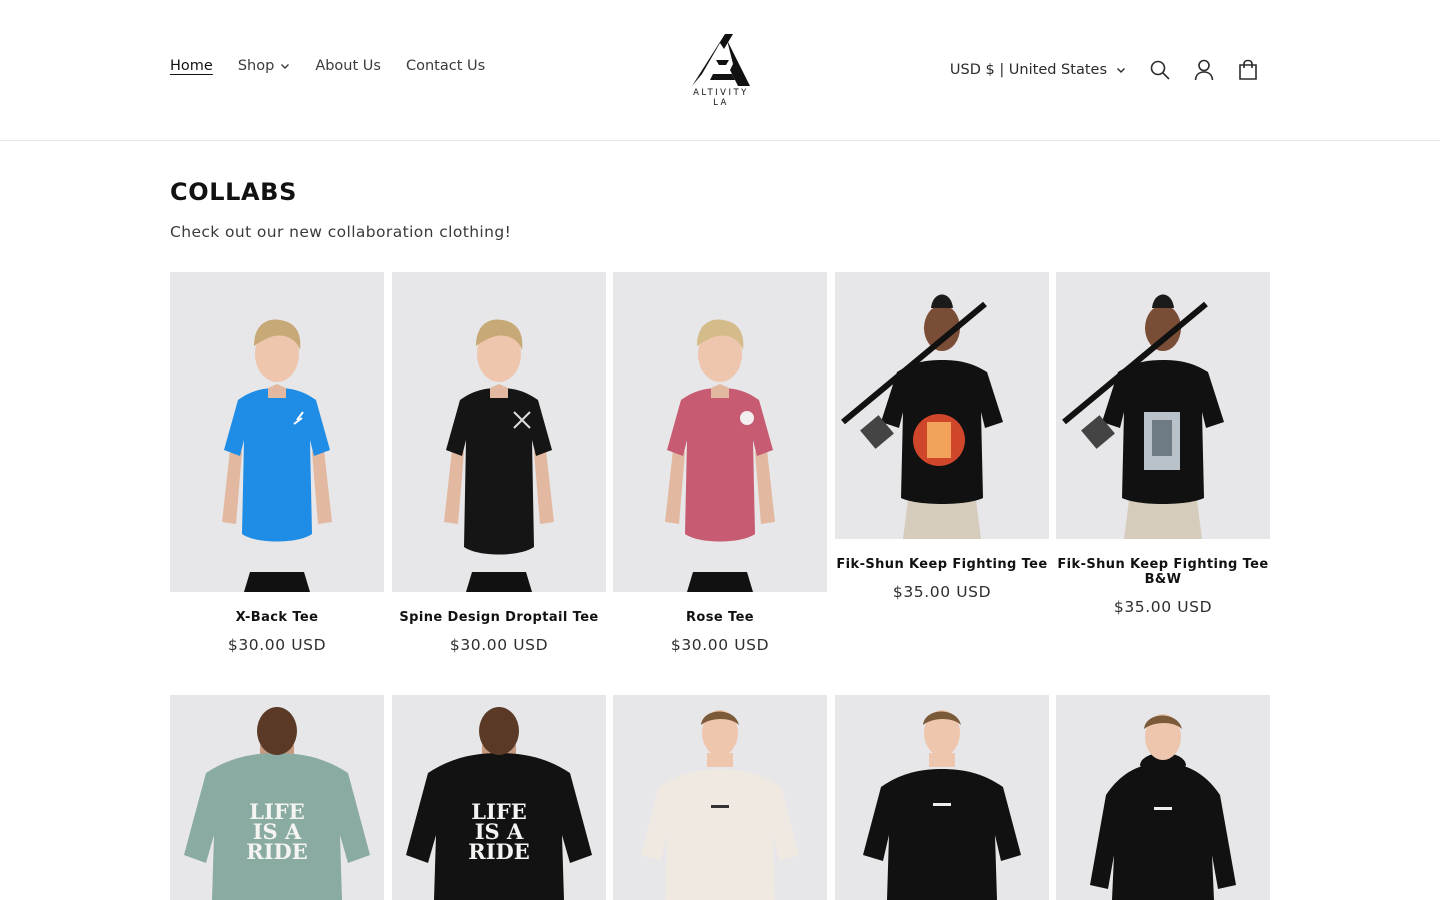 Image resolution: width=1440 pixels, height=900 pixels. Describe the element at coordinates (720, 617) in the screenshot. I see `product-title: Rose Tee` at that location.